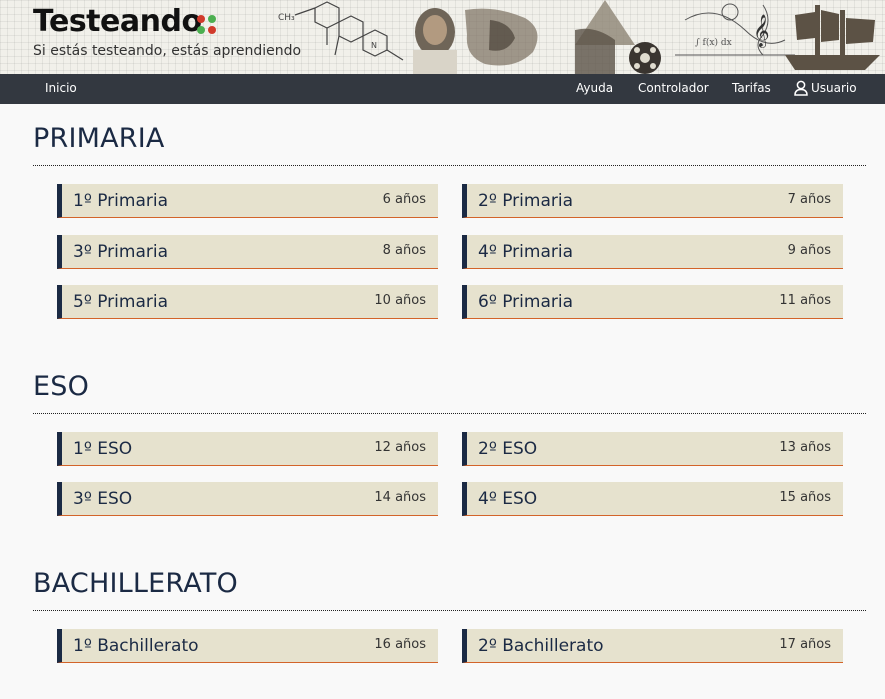 Image resolution: width=885 pixels, height=699 pixels. Describe the element at coordinates (526, 302) in the screenshot. I see `course-name: 6º Primaria` at that location.